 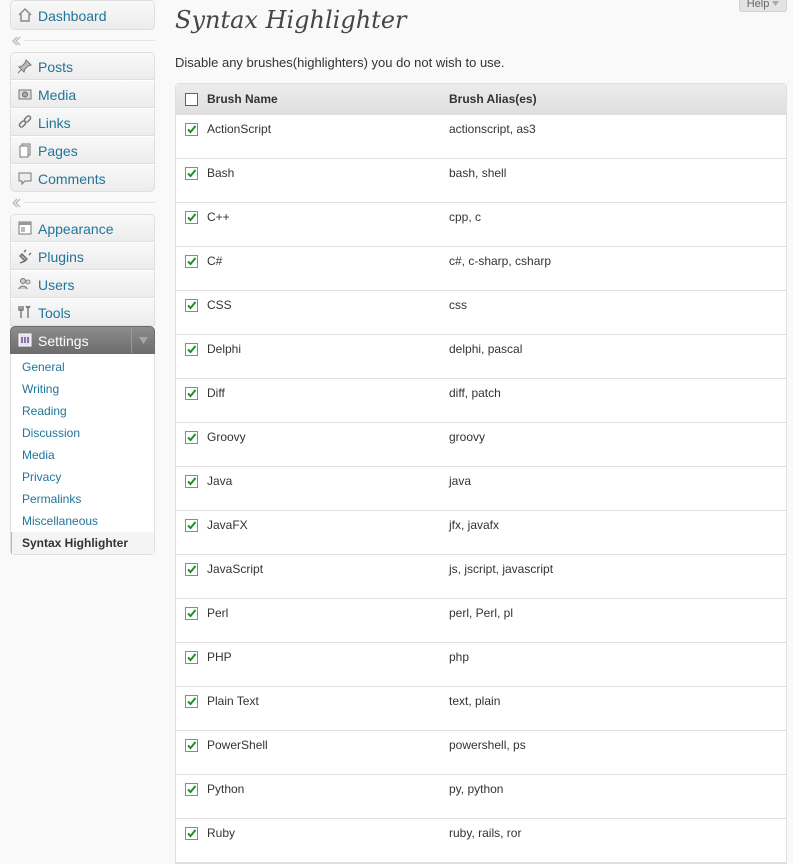 What do you see at coordinates (63, 341) in the screenshot?
I see `menu-settings-label: Settings` at bounding box center [63, 341].